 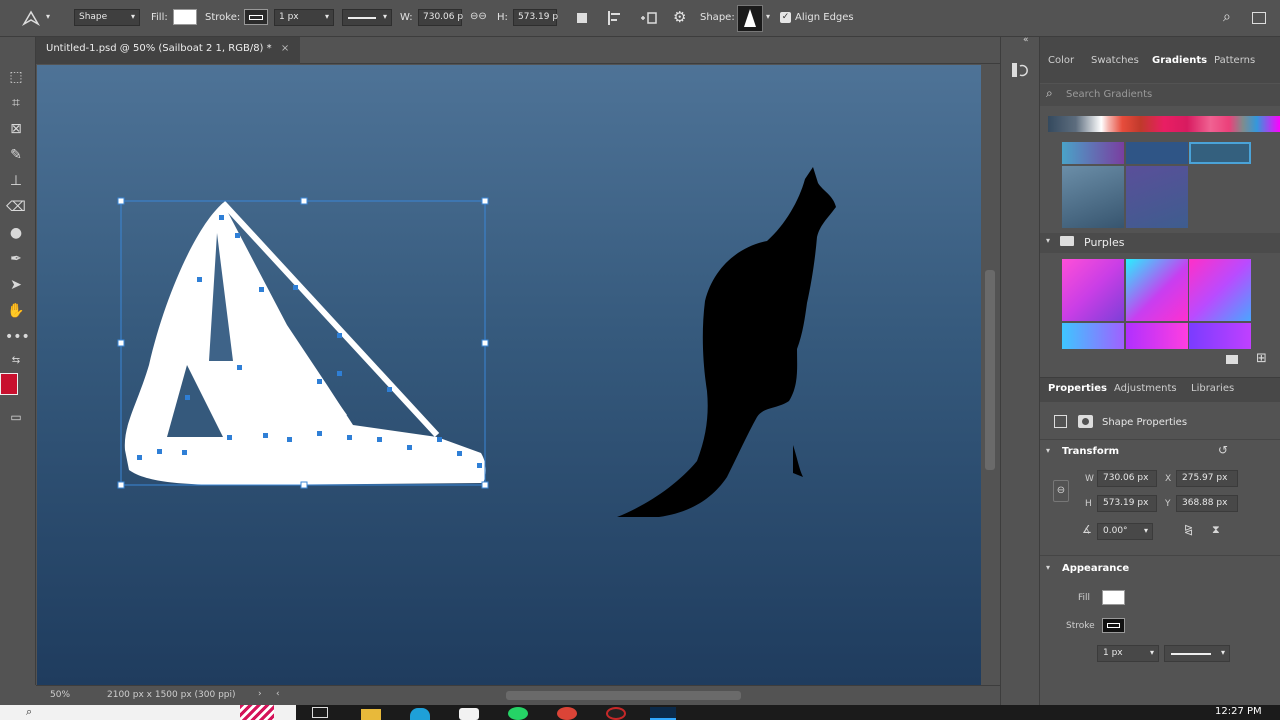 I want to click on app-icon, so click(x=616, y=713).